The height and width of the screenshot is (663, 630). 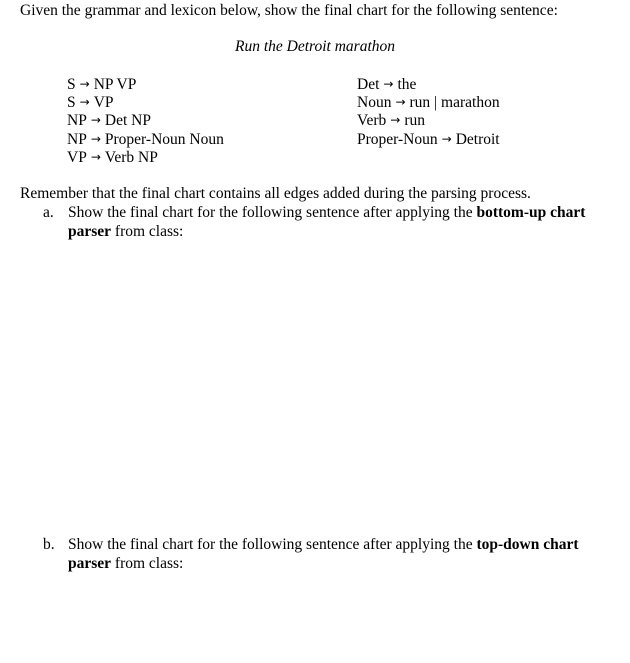 What do you see at coordinates (368, 84) in the screenshot?
I see `rule-lhs: Det` at bounding box center [368, 84].